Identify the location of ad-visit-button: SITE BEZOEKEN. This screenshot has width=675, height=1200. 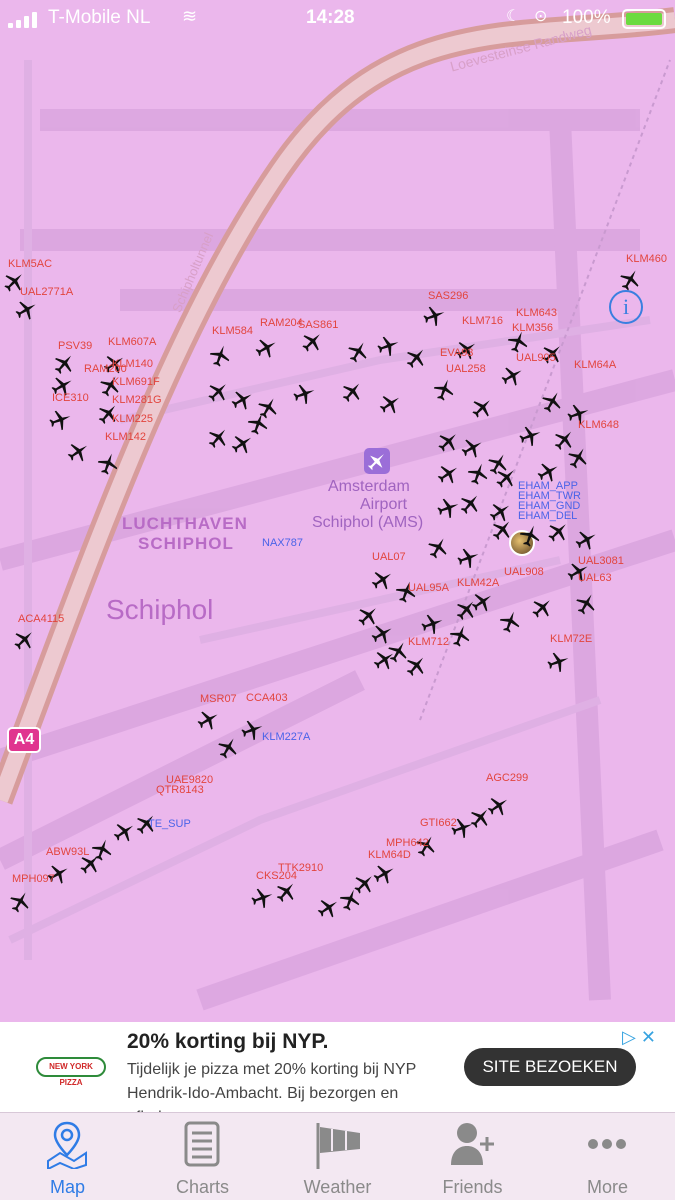
(550, 1067).